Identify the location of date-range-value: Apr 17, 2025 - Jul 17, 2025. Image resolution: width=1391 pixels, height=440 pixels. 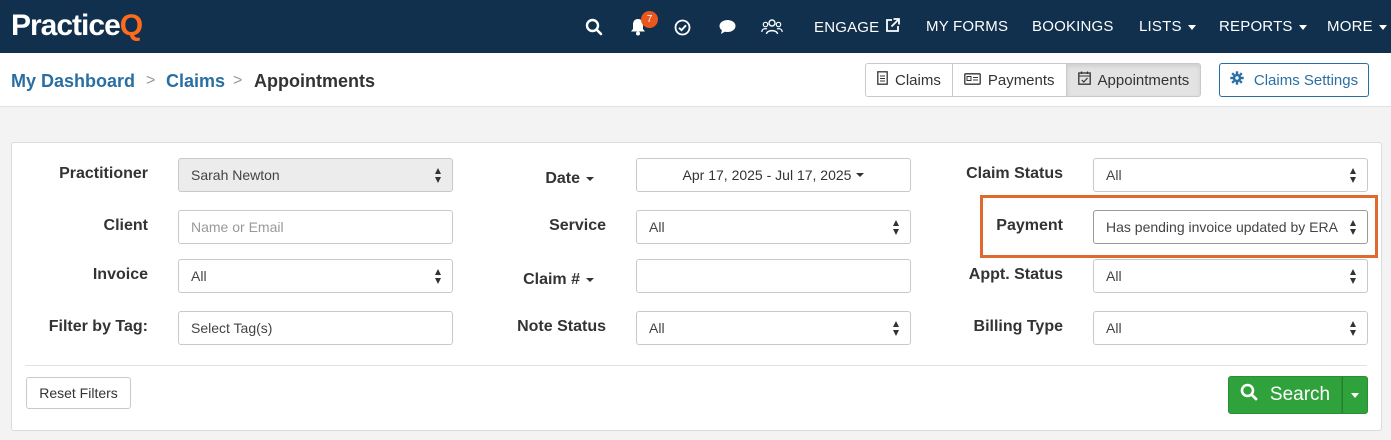
(767, 175).